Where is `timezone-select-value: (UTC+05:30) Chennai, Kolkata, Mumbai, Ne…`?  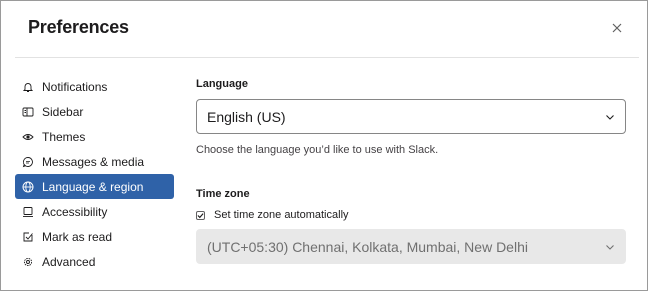
timezone-select-value: (UTC+05:30) Chennai, Kolkata, Mumbai, Ne… is located at coordinates (367, 246).